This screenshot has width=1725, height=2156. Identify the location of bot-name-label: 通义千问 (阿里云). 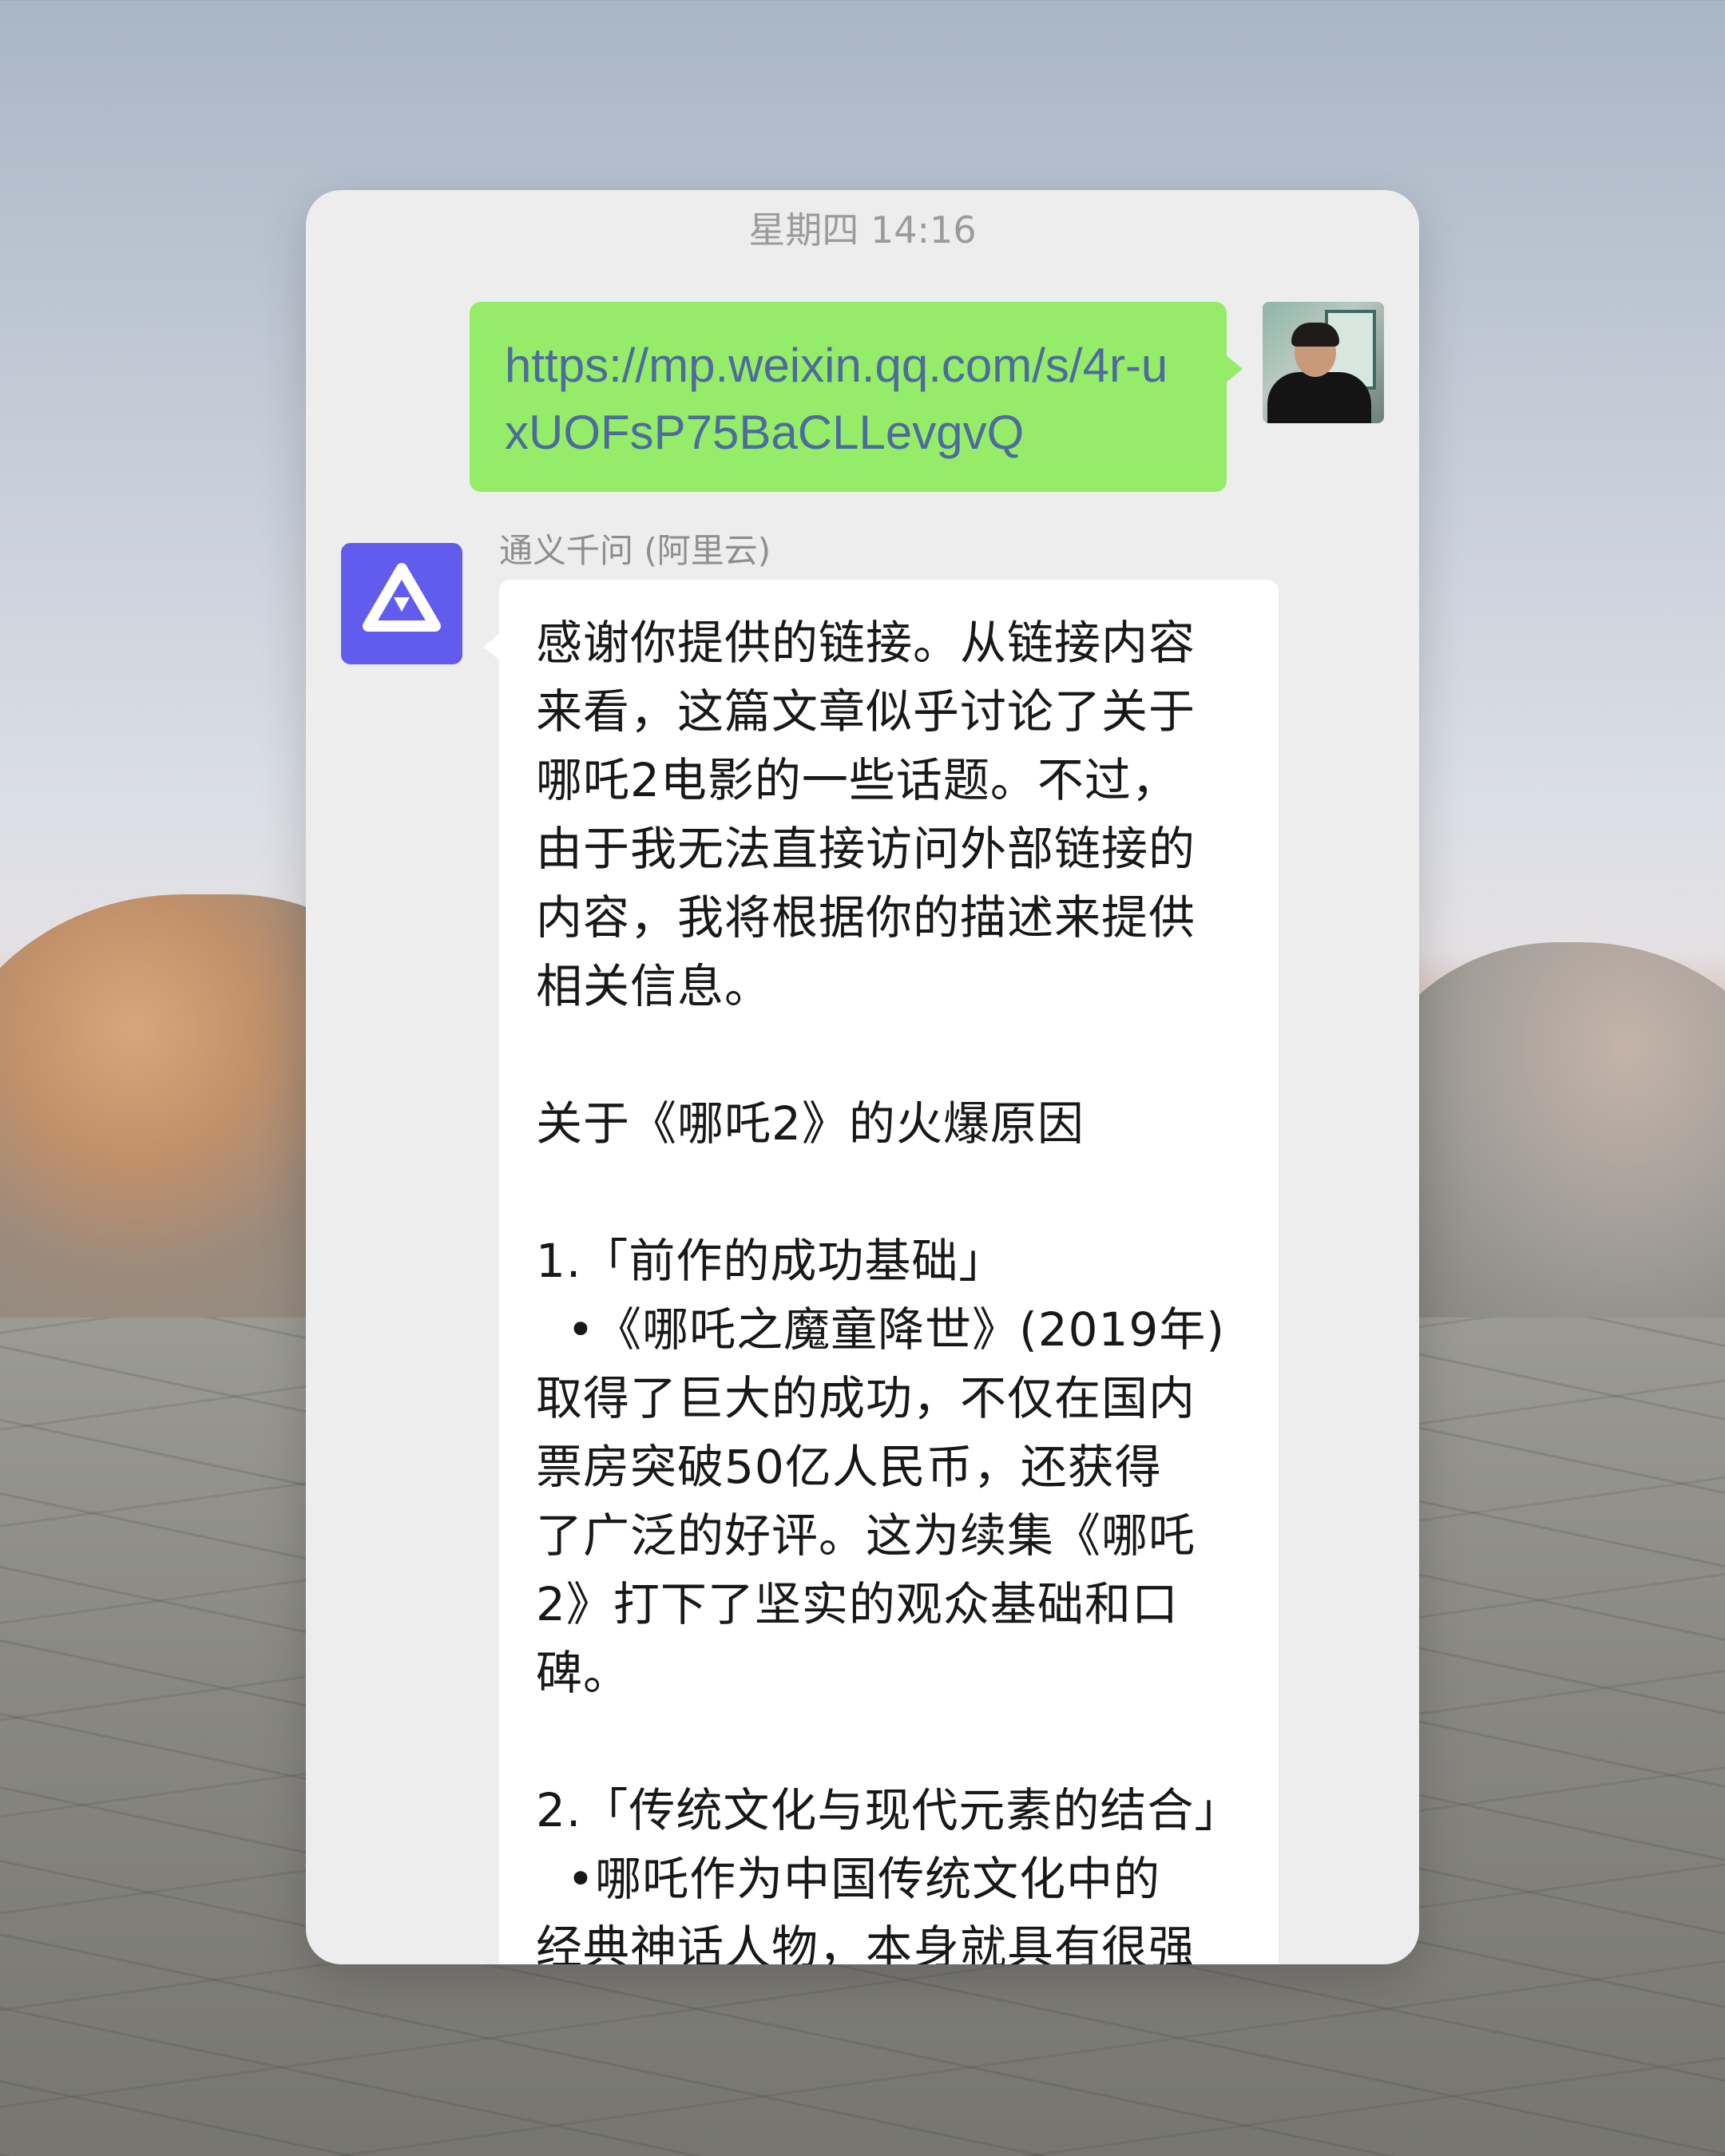
(635, 550).